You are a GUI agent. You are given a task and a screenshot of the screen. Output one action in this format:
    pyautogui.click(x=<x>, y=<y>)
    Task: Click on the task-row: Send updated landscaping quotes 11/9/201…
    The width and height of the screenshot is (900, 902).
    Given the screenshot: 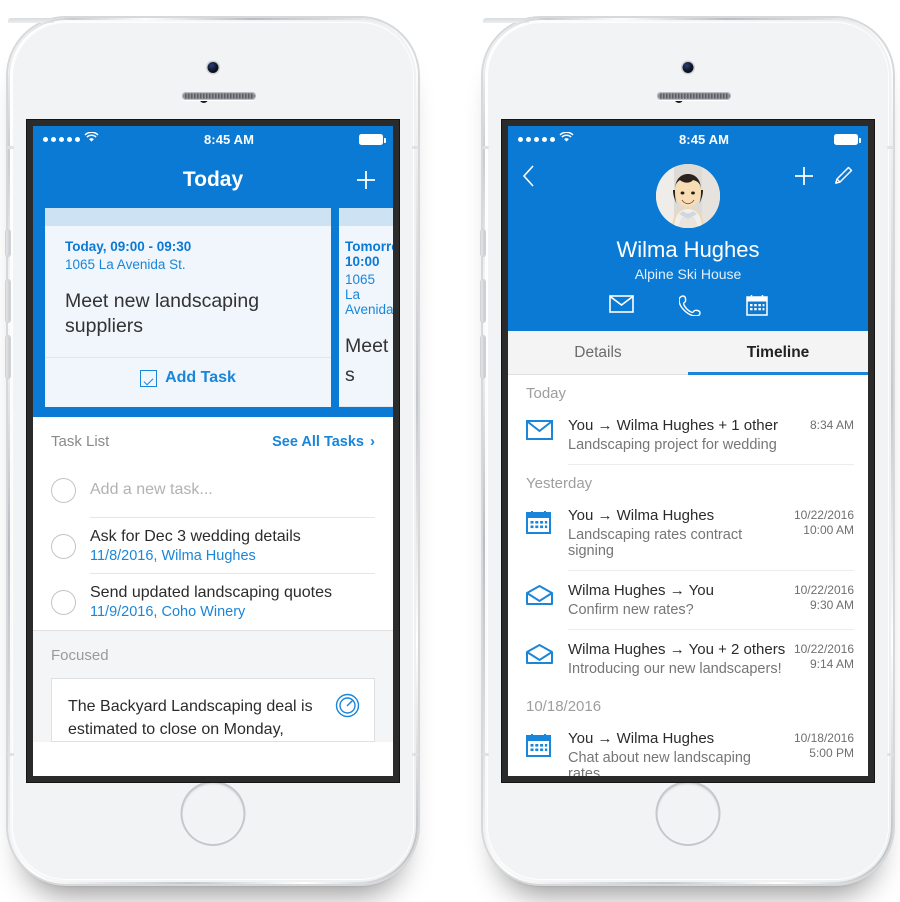 What is the action you would take?
    pyautogui.click(x=213, y=602)
    